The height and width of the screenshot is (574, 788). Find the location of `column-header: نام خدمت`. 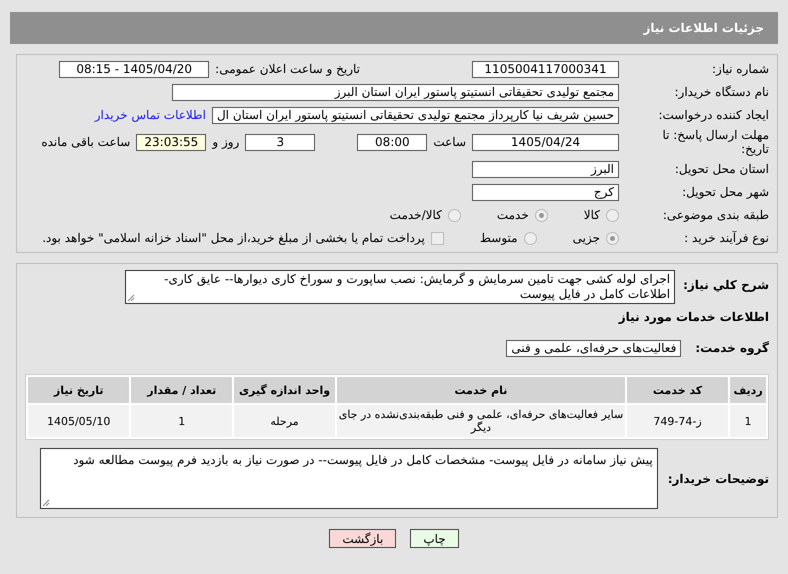

column-header: نام خدمت is located at coordinates (481, 390).